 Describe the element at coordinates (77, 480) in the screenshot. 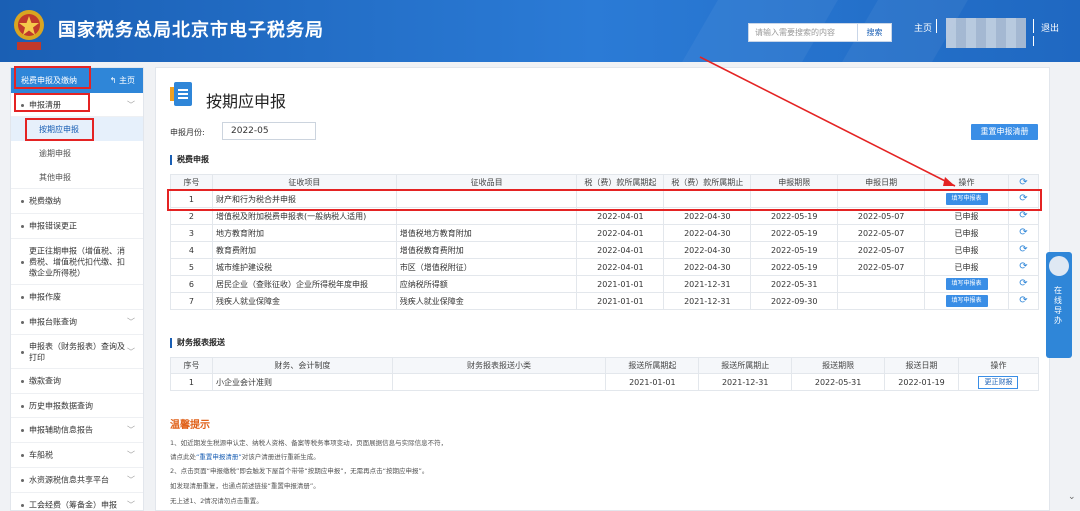

I see `sidebar-item-water-tax: 水资源税信息共享平台 ﹀` at that location.